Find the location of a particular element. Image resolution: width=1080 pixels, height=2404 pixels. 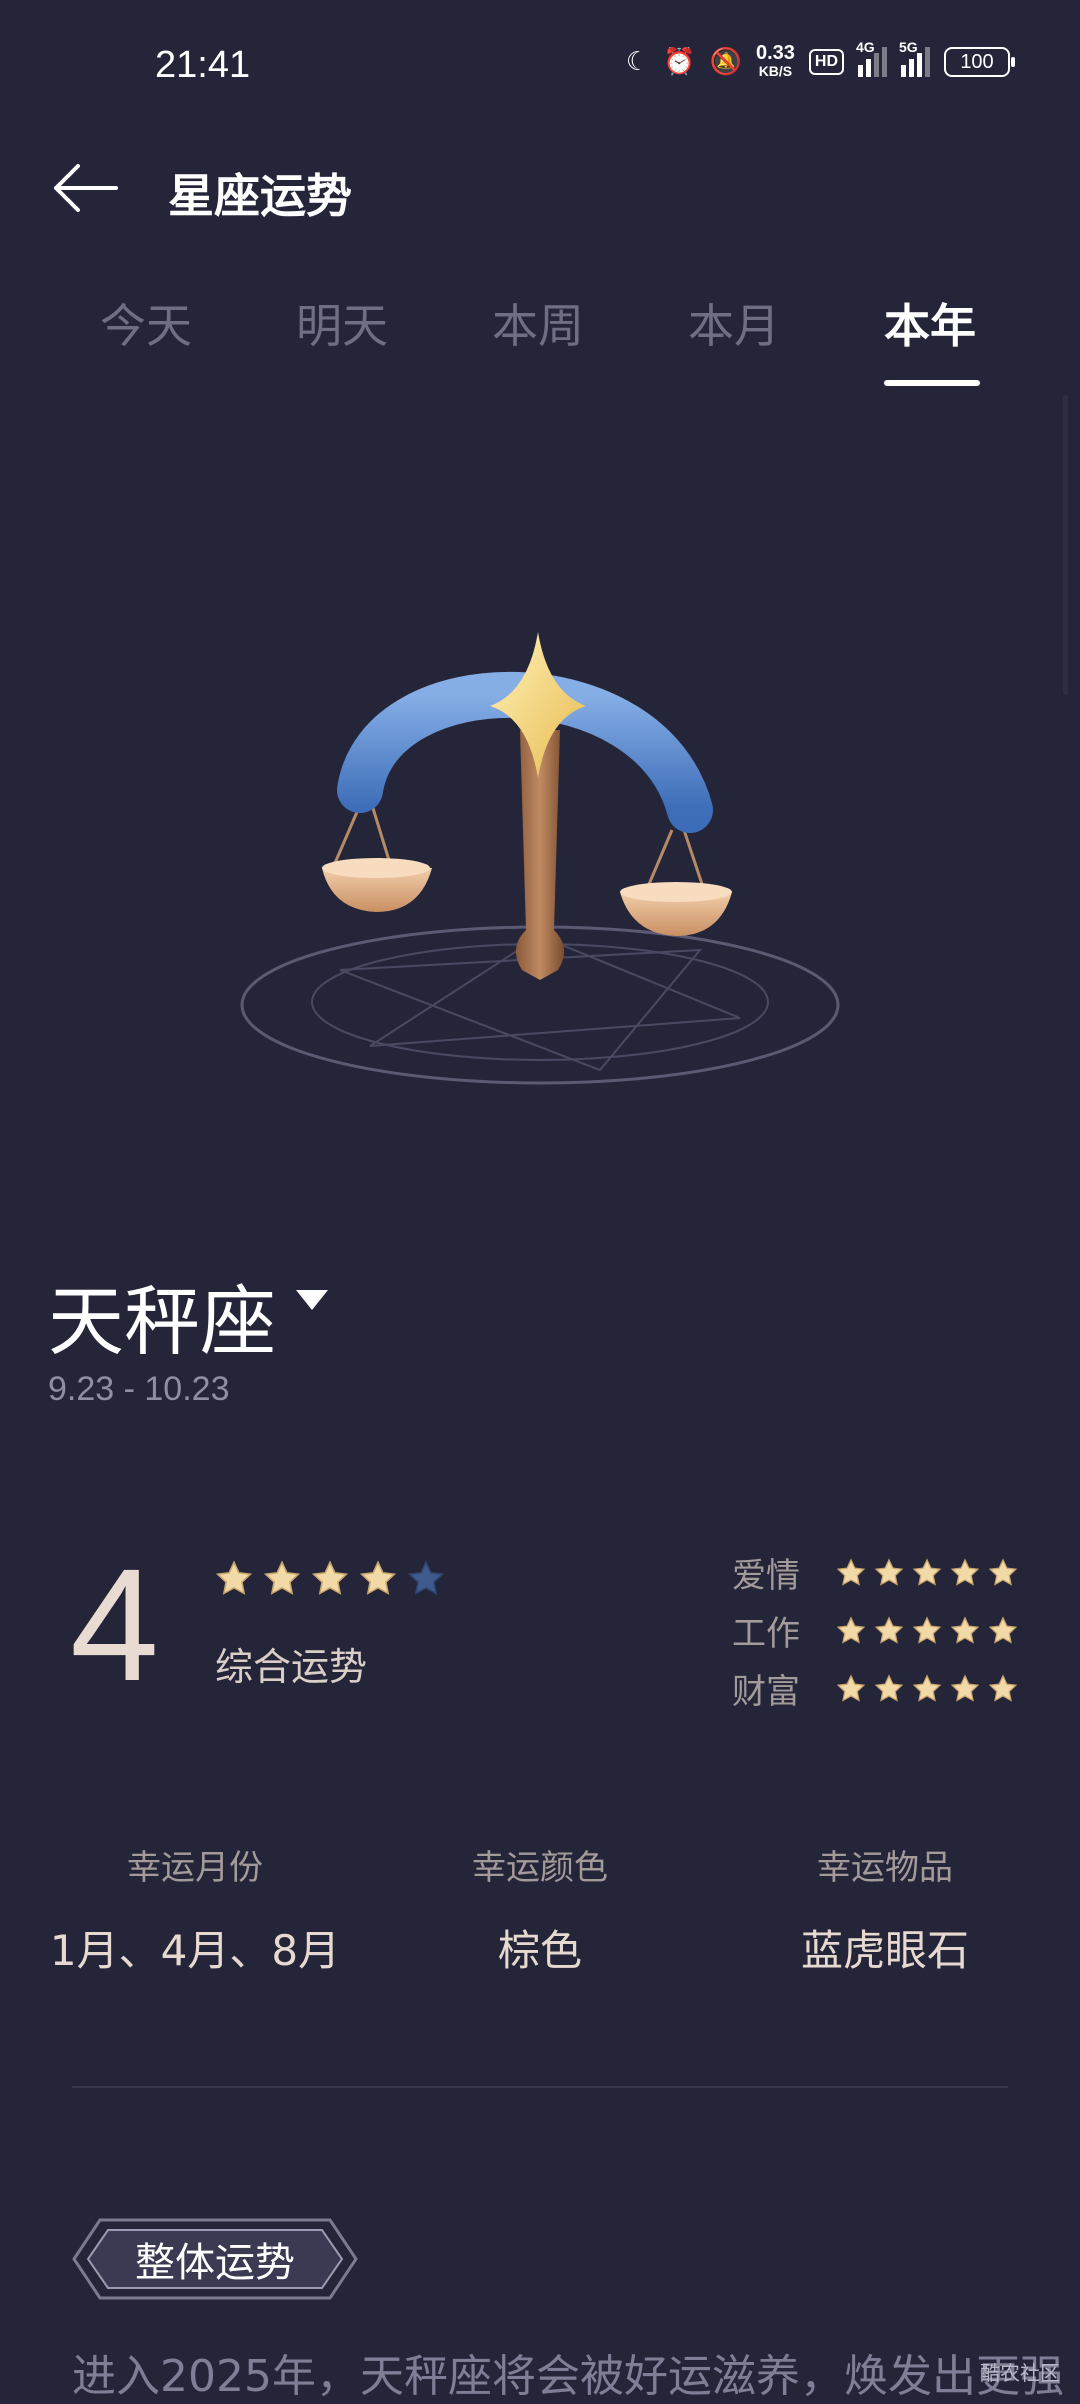

signal-5g-icon: 5G is located at coordinates (914, 58).